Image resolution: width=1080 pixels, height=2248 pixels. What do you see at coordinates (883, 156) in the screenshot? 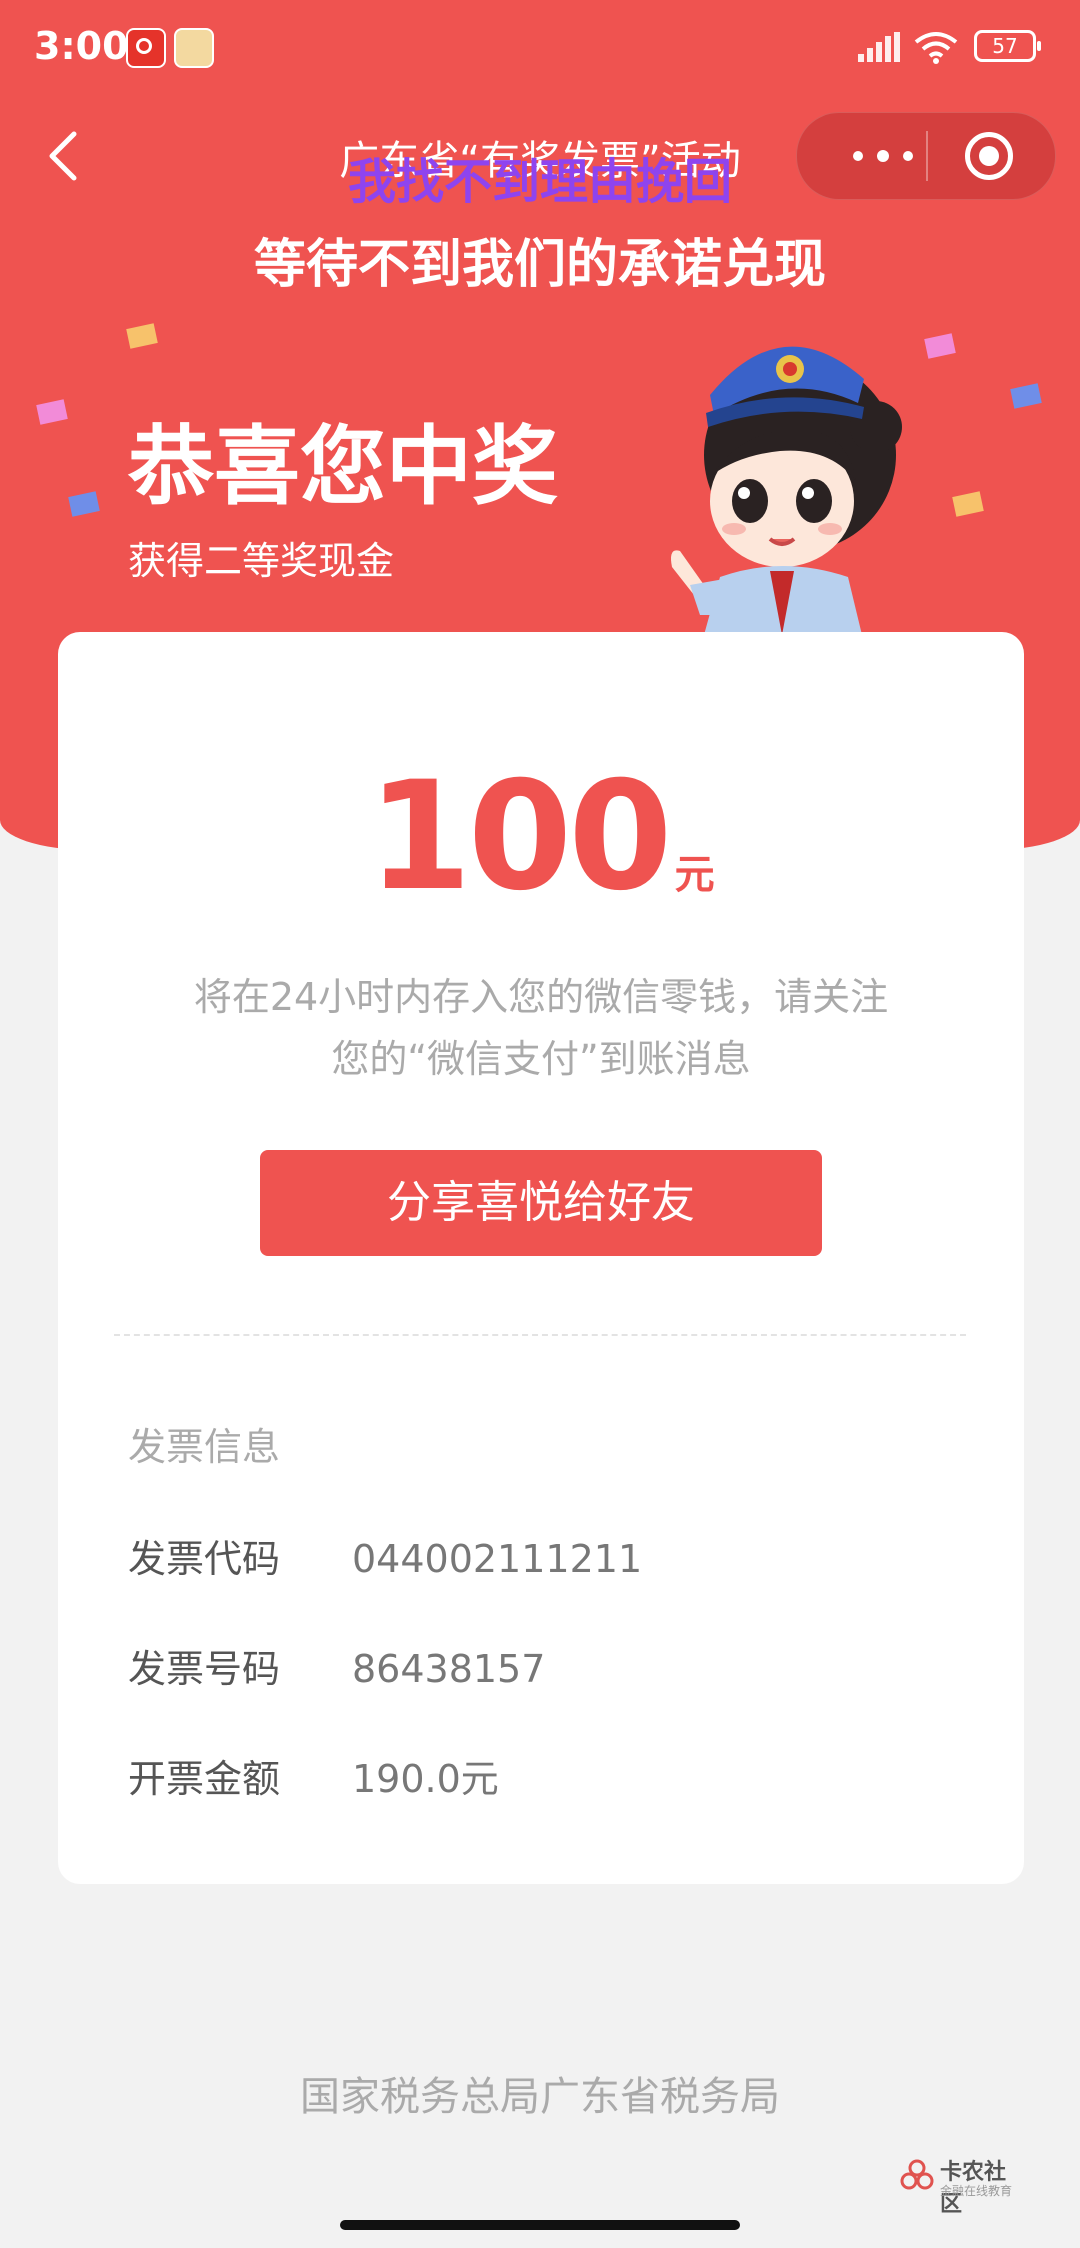
I see `more-dots-icon` at bounding box center [883, 156].